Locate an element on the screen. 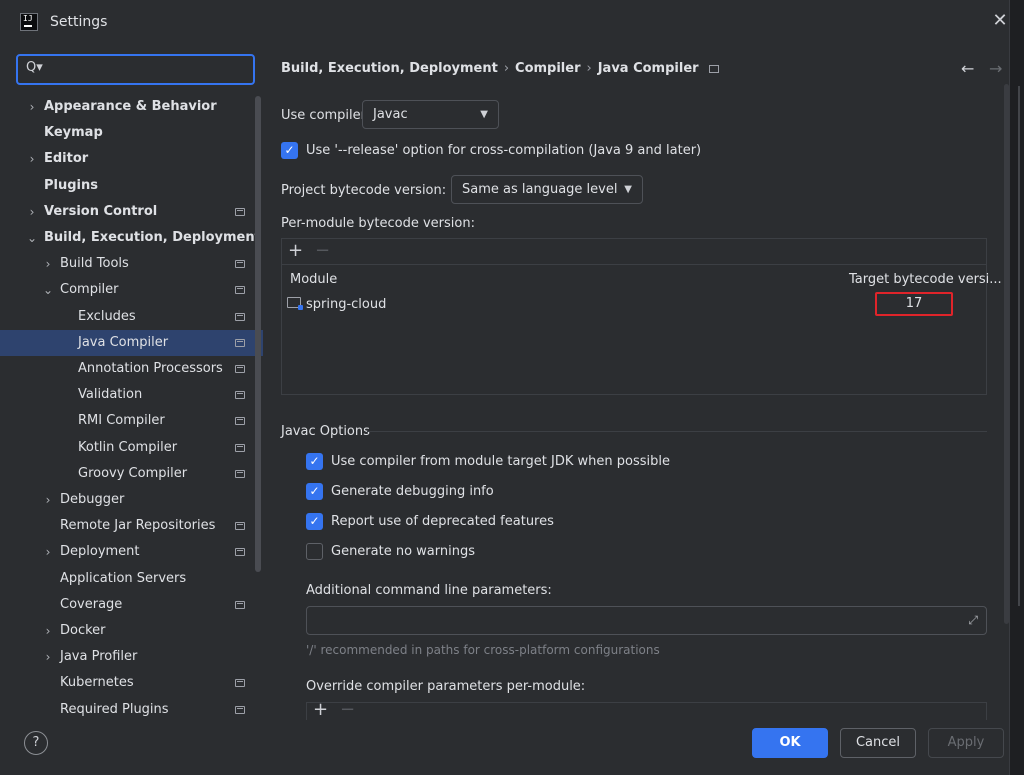  search-input: Q▾ is located at coordinates (135, 69).